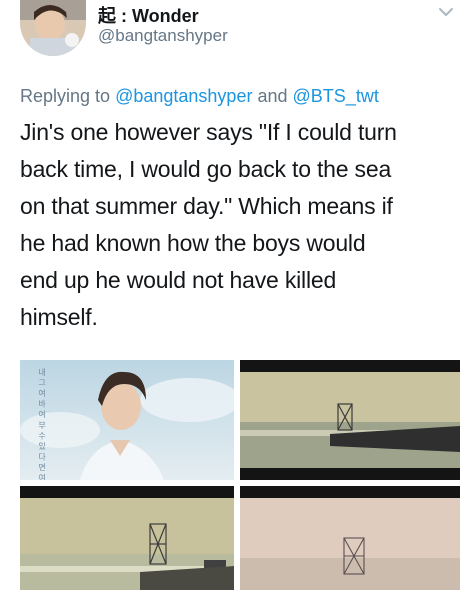 This screenshot has height=597, width=474. What do you see at coordinates (183, 96) in the screenshot?
I see `mention-link: @bangtanshyper` at bounding box center [183, 96].